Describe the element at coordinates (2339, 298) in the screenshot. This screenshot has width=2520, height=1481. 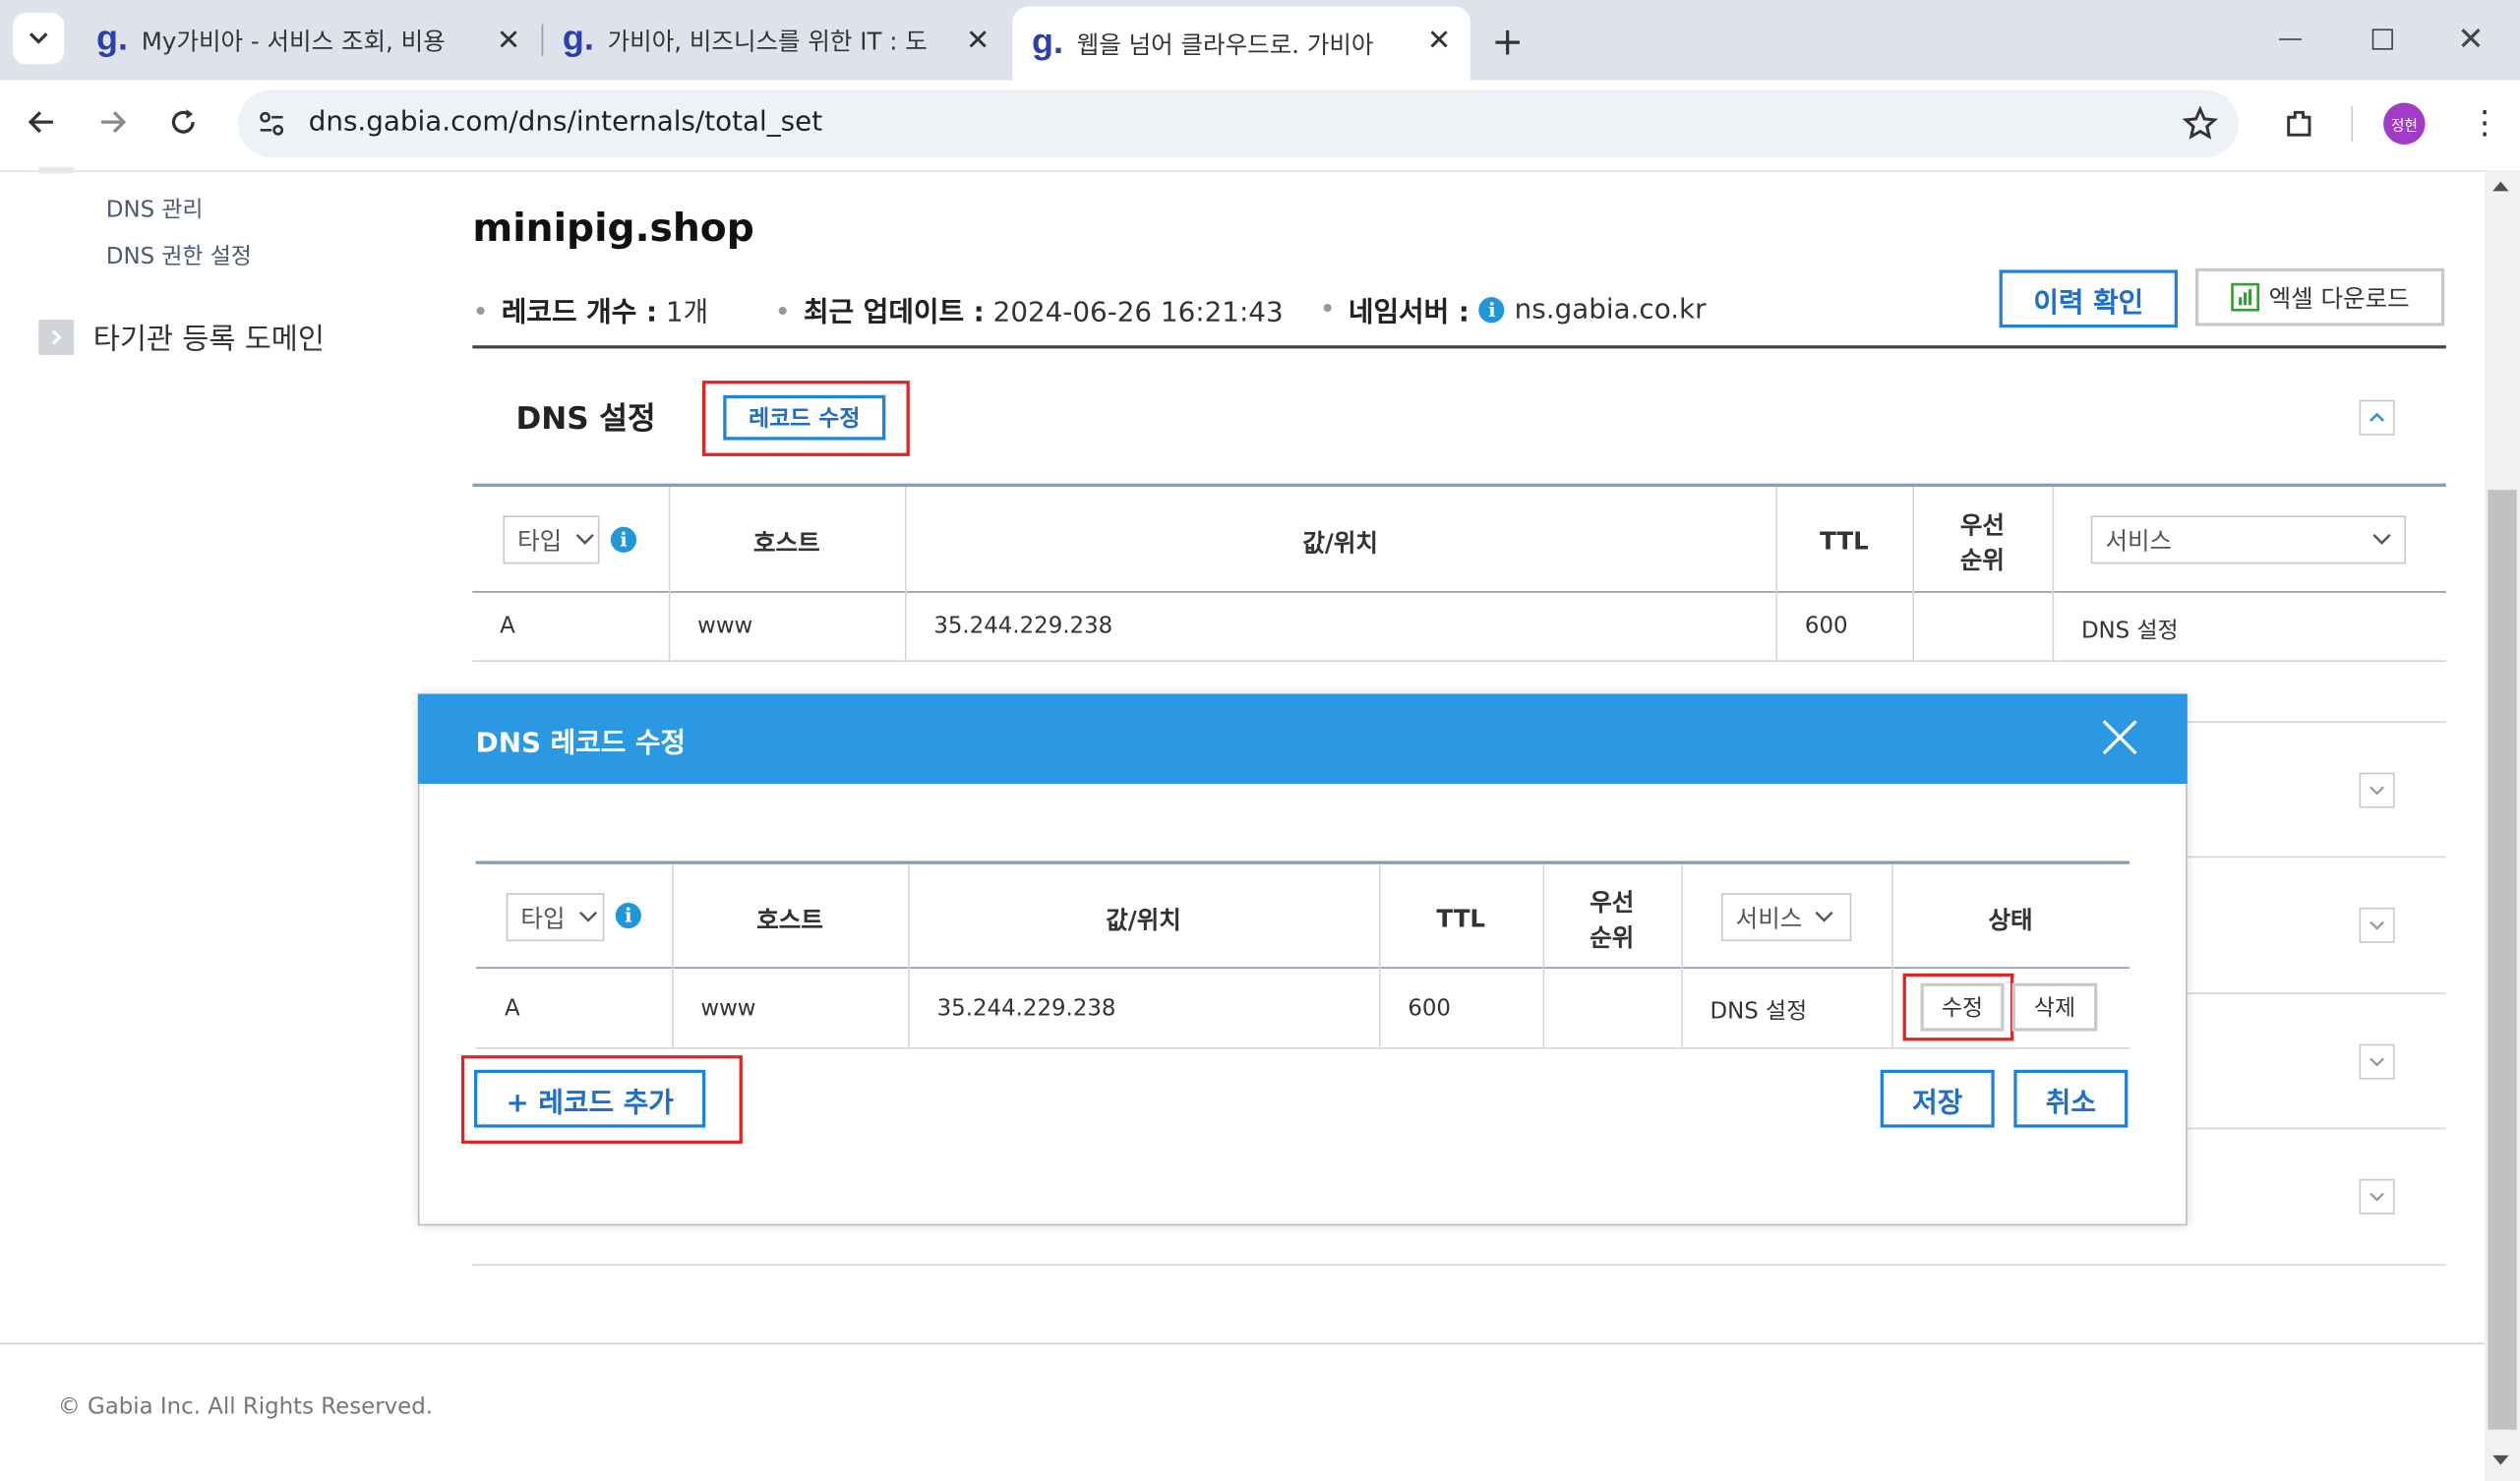
I see `excel-button-label: 엑셀 다운로드` at that location.